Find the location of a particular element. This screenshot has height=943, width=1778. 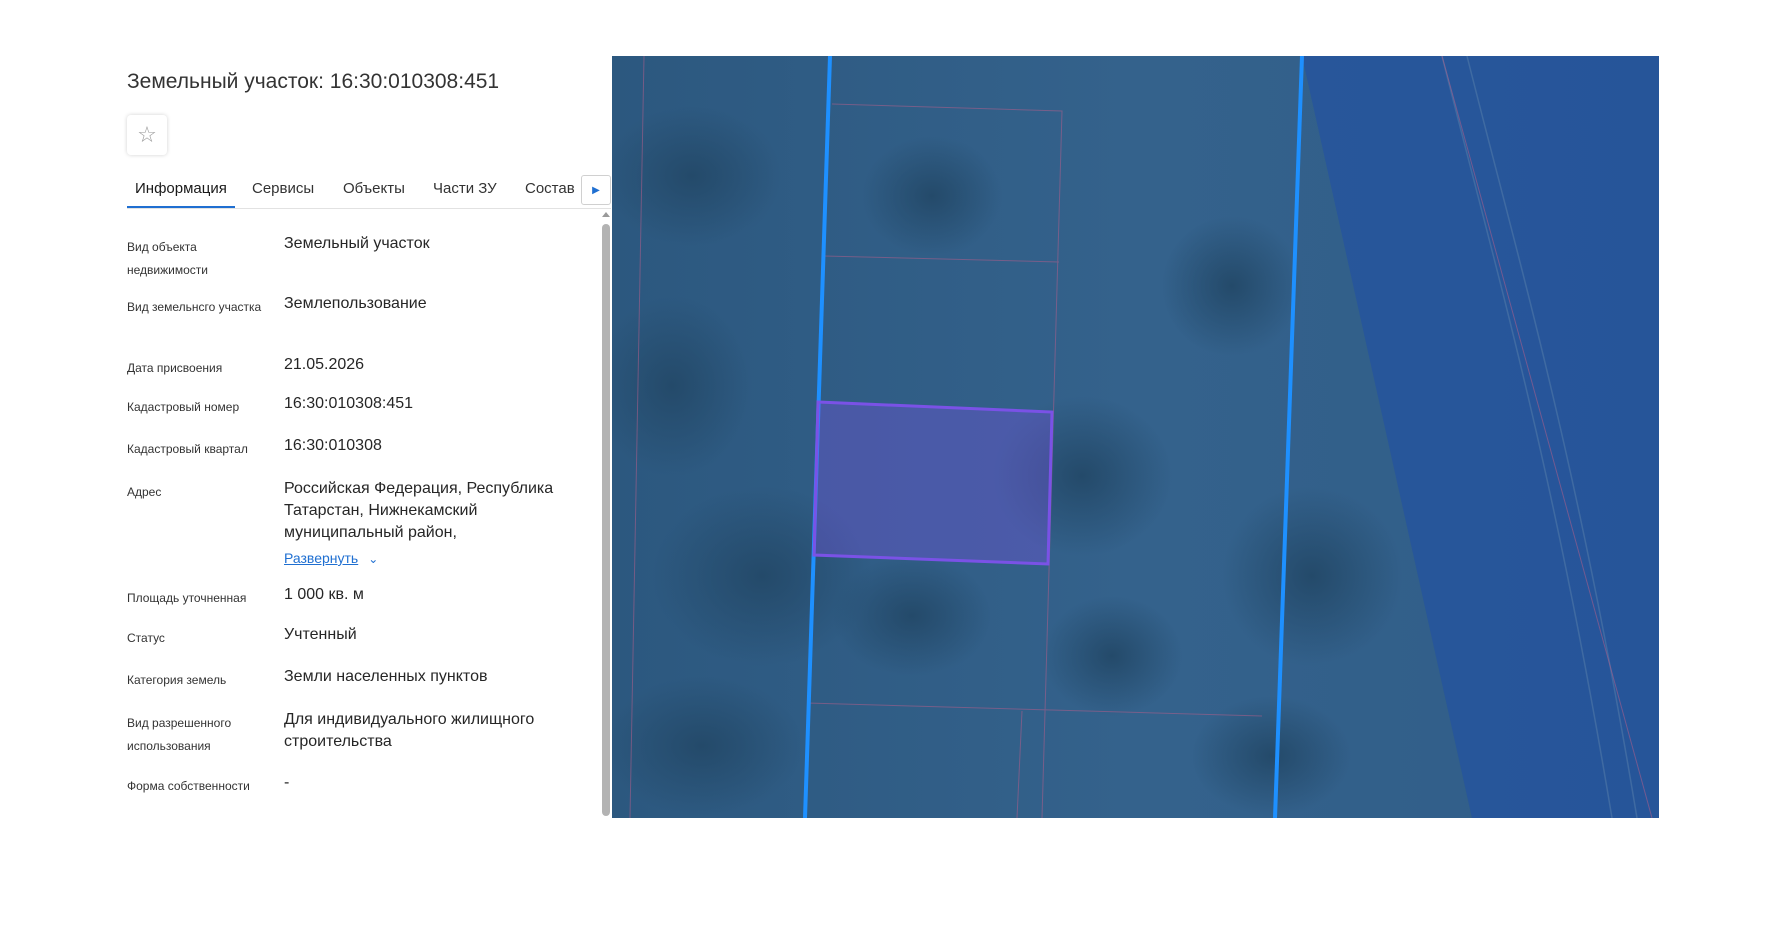

scrollbar is located at coordinates (606, 516).